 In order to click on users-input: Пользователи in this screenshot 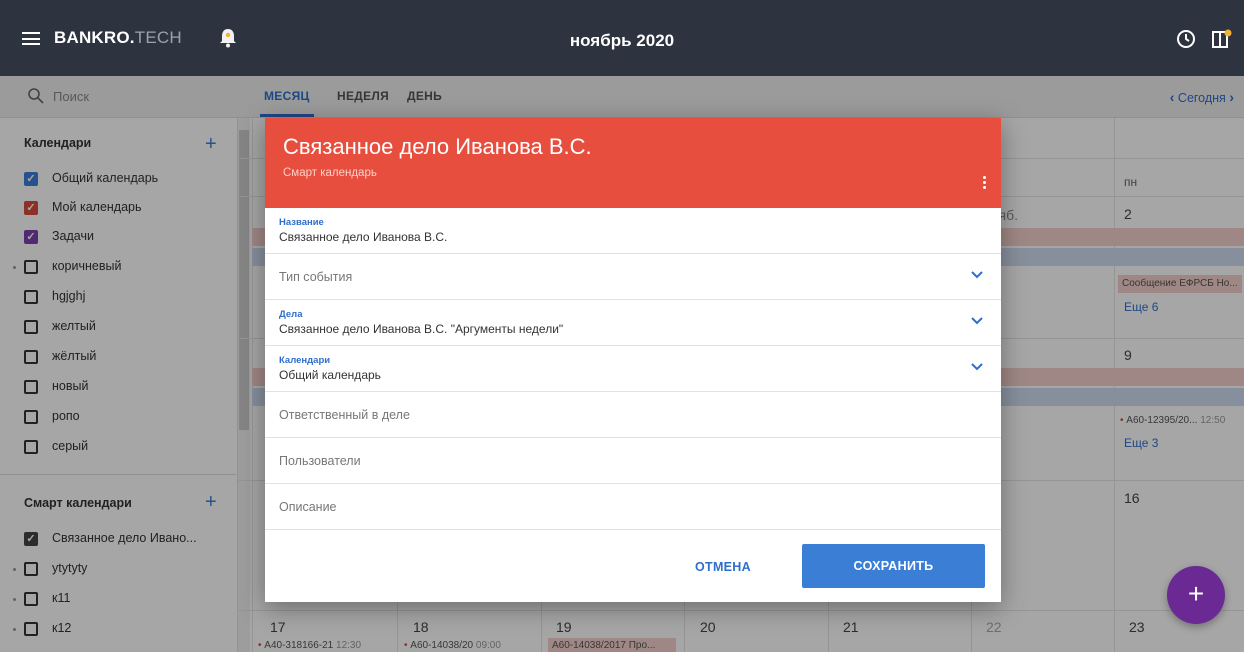, I will do `click(320, 461)`.